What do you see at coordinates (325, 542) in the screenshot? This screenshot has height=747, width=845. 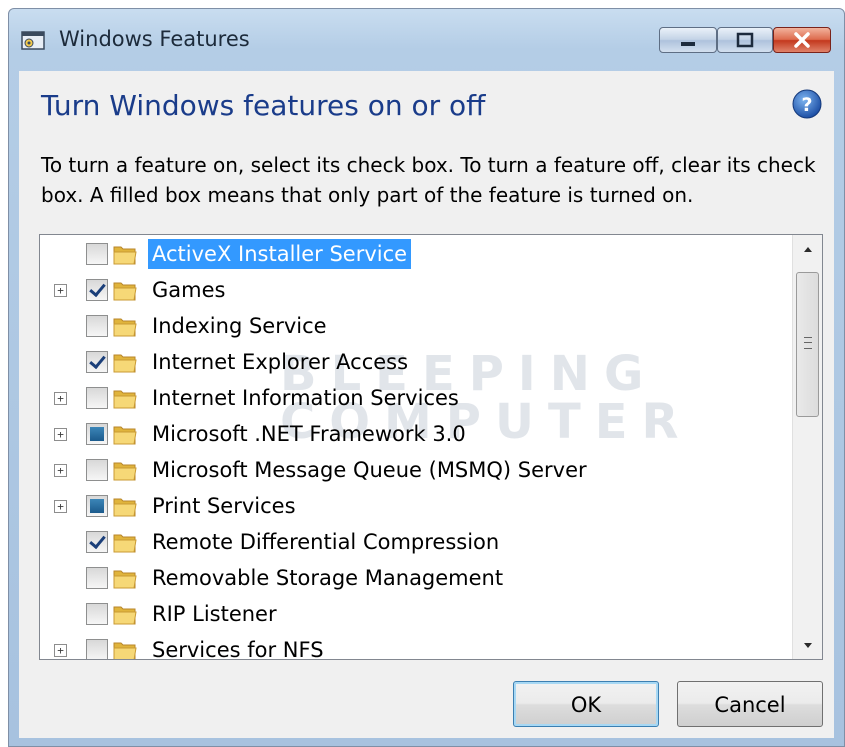 I see `feature-label: Remote Differential Compression` at bounding box center [325, 542].